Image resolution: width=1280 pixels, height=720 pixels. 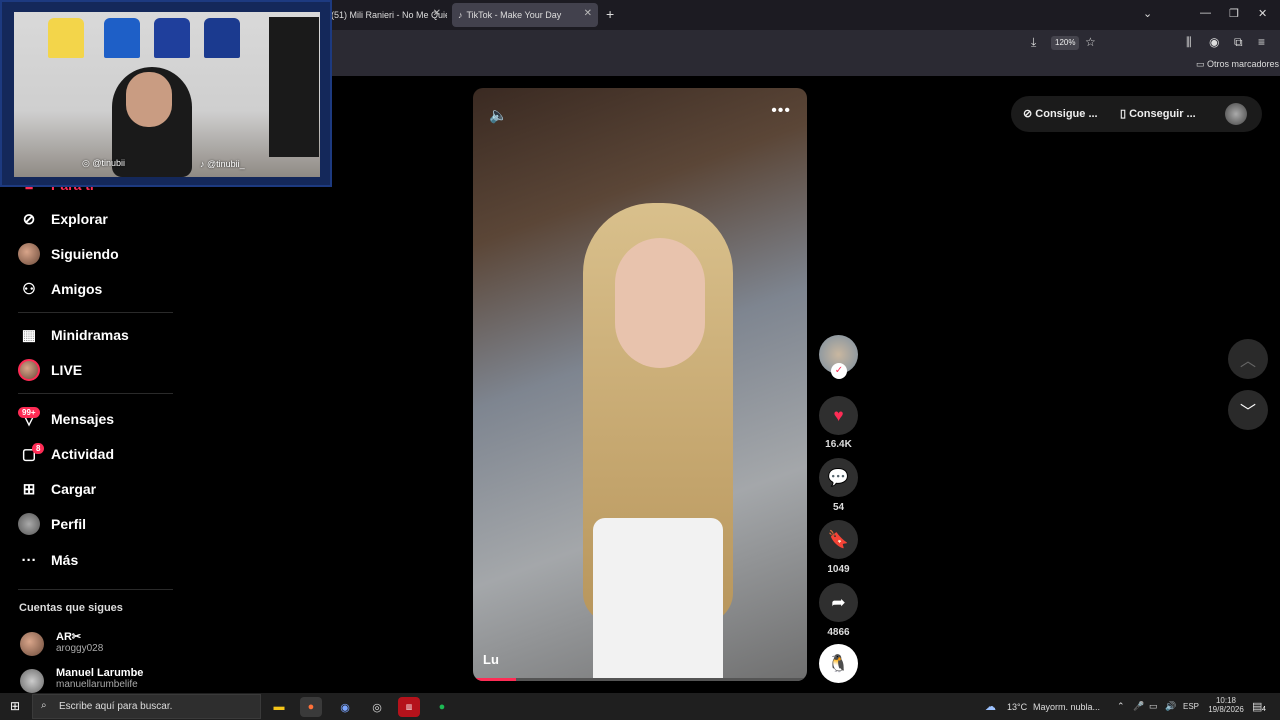 I want to click on more-options-icon: •••, so click(x=781, y=111).